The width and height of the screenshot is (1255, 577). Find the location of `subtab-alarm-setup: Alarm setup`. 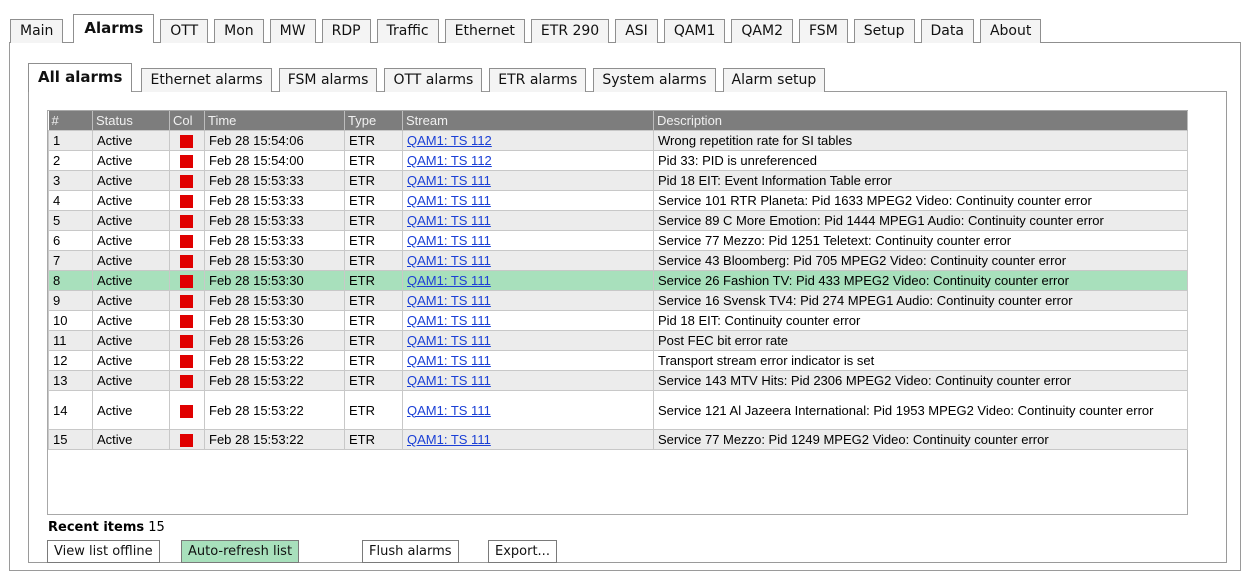

subtab-alarm-setup: Alarm setup is located at coordinates (774, 80).